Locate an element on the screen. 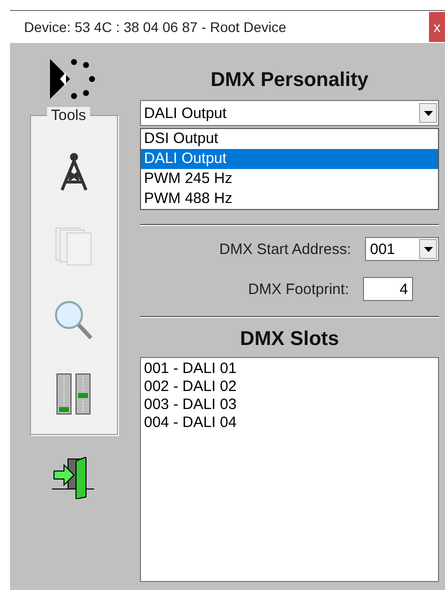 The image size is (445, 590). level-meters-icon is located at coordinates (74, 394).